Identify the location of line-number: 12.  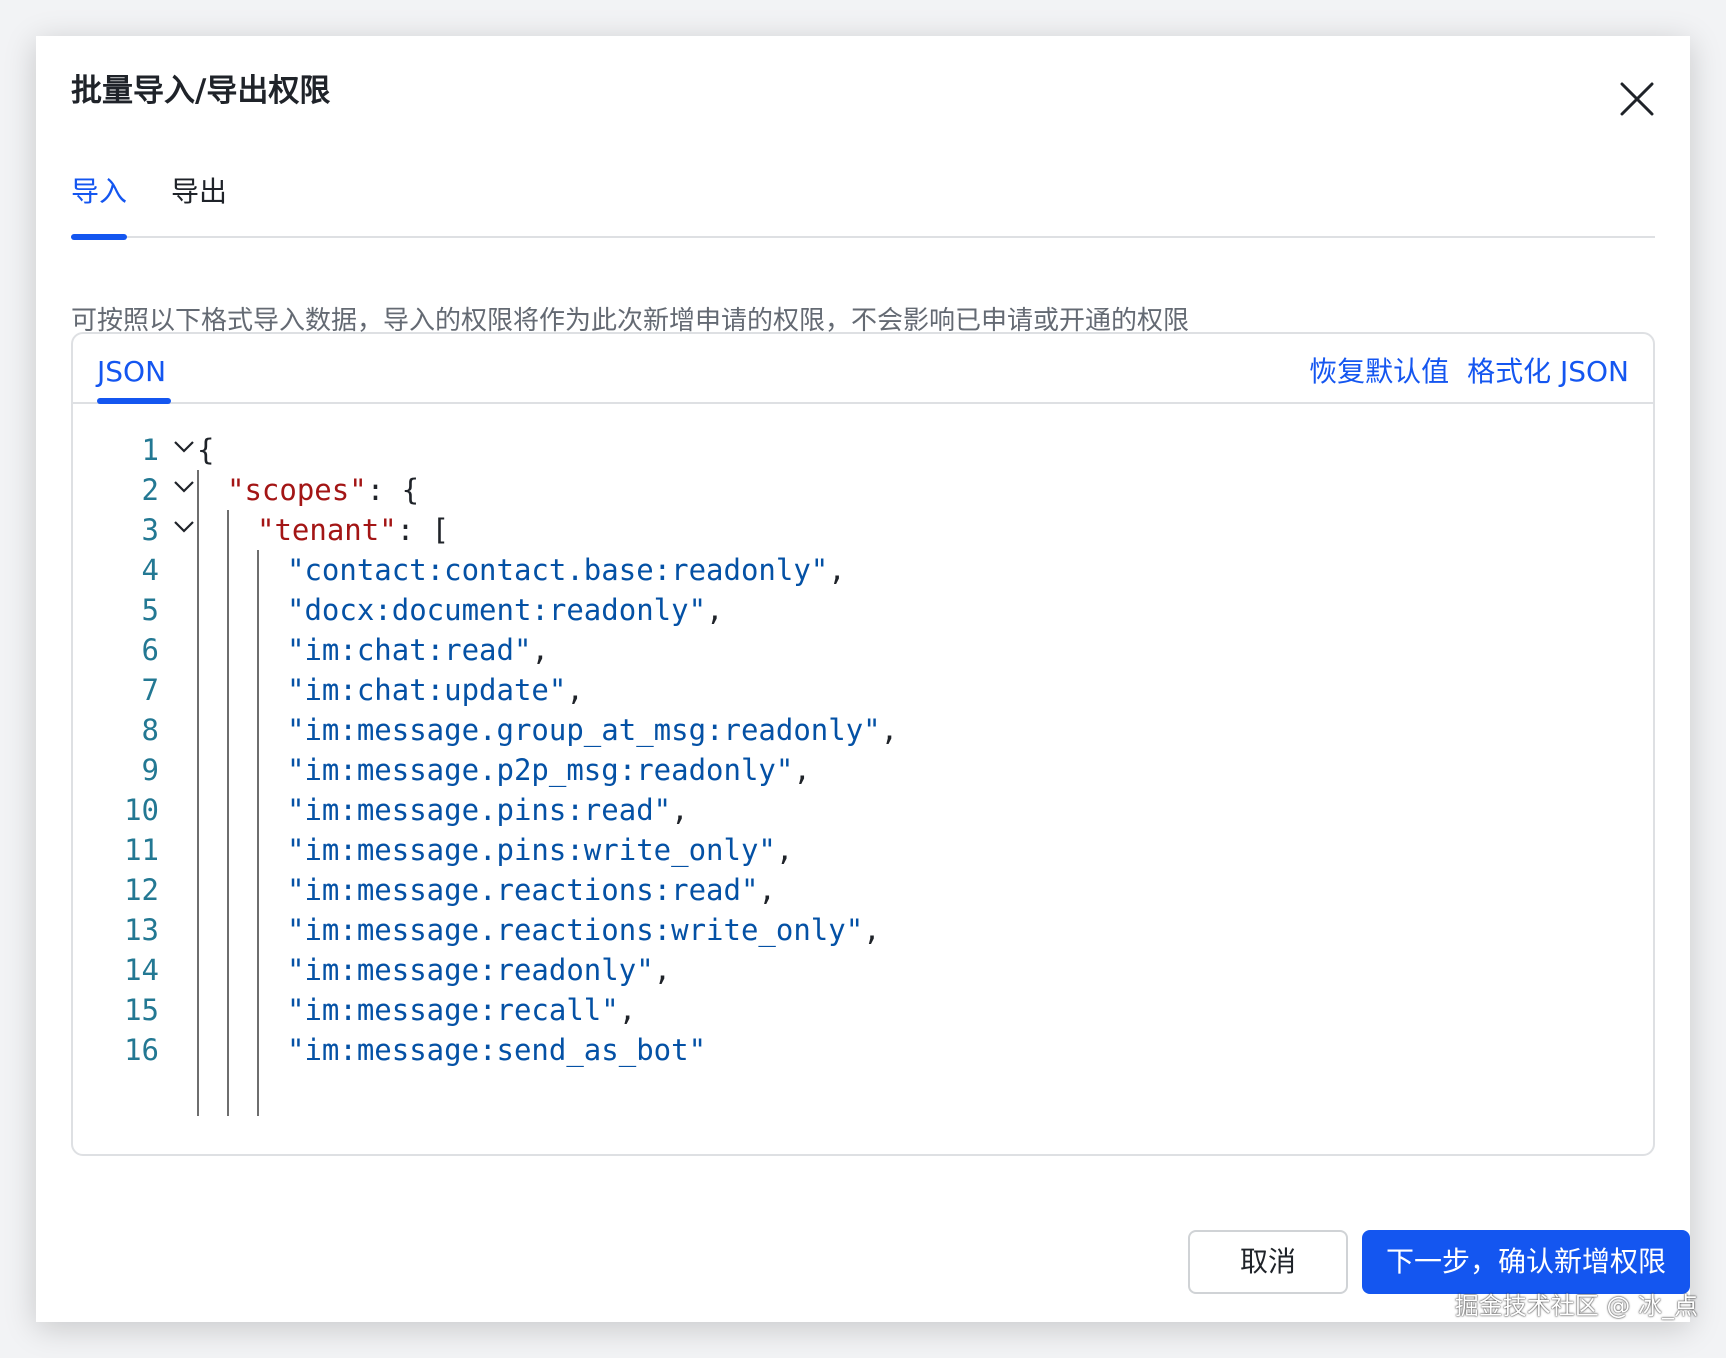
(141, 890).